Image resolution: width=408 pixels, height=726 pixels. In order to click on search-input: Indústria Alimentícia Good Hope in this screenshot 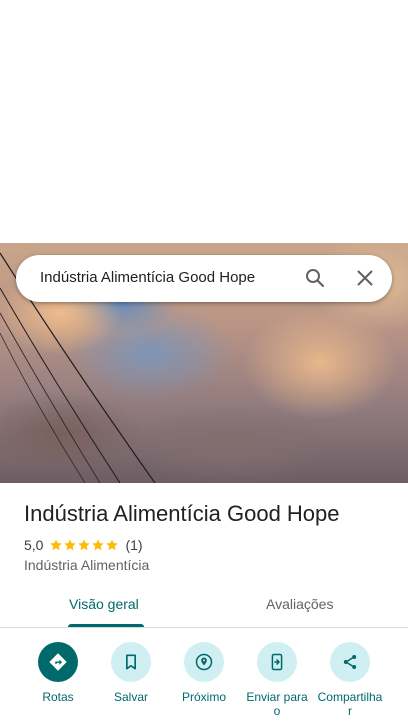, I will do `click(165, 277)`.